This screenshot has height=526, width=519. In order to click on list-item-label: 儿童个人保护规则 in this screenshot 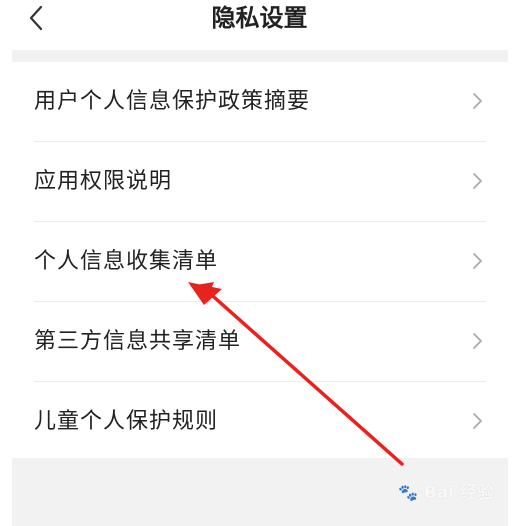, I will do `click(126, 421)`.